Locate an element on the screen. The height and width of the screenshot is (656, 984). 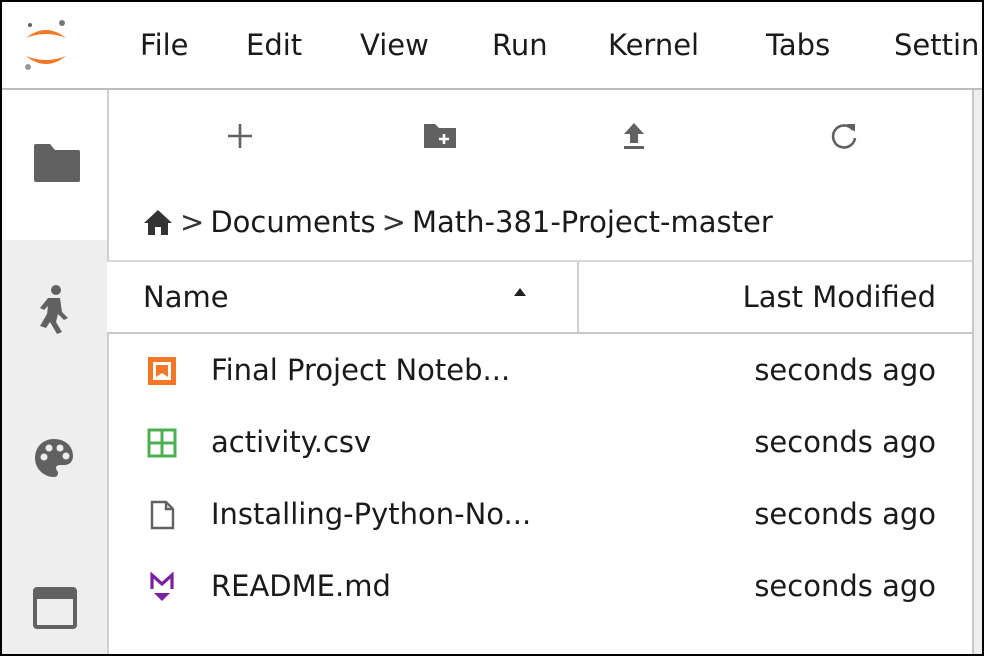
menu-view: View is located at coordinates (394, 45).